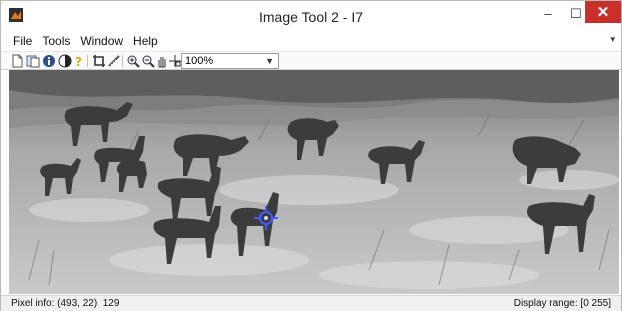 This screenshot has width=622, height=311. What do you see at coordinates (22, 41) in the screenshot?
I see `menu-file: File` at bounding box center [22, 41].